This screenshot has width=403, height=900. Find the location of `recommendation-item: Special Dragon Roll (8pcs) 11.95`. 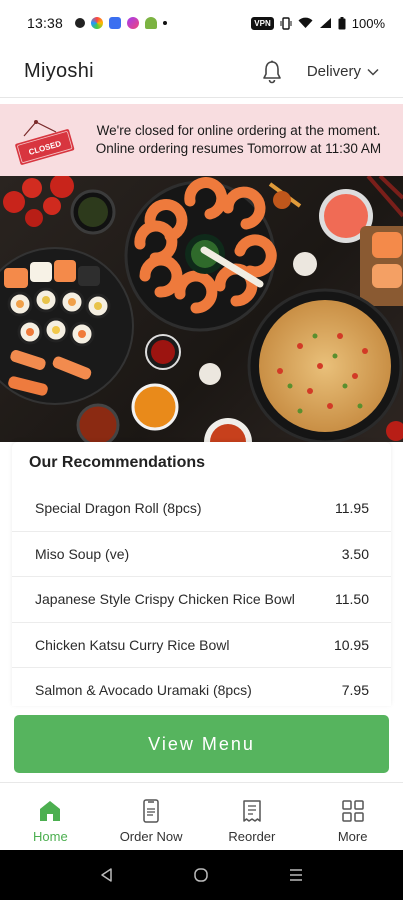

recommendation-item: Special Dragon Roll (8pcs) 11.95 is located at coordinates (201, 509).